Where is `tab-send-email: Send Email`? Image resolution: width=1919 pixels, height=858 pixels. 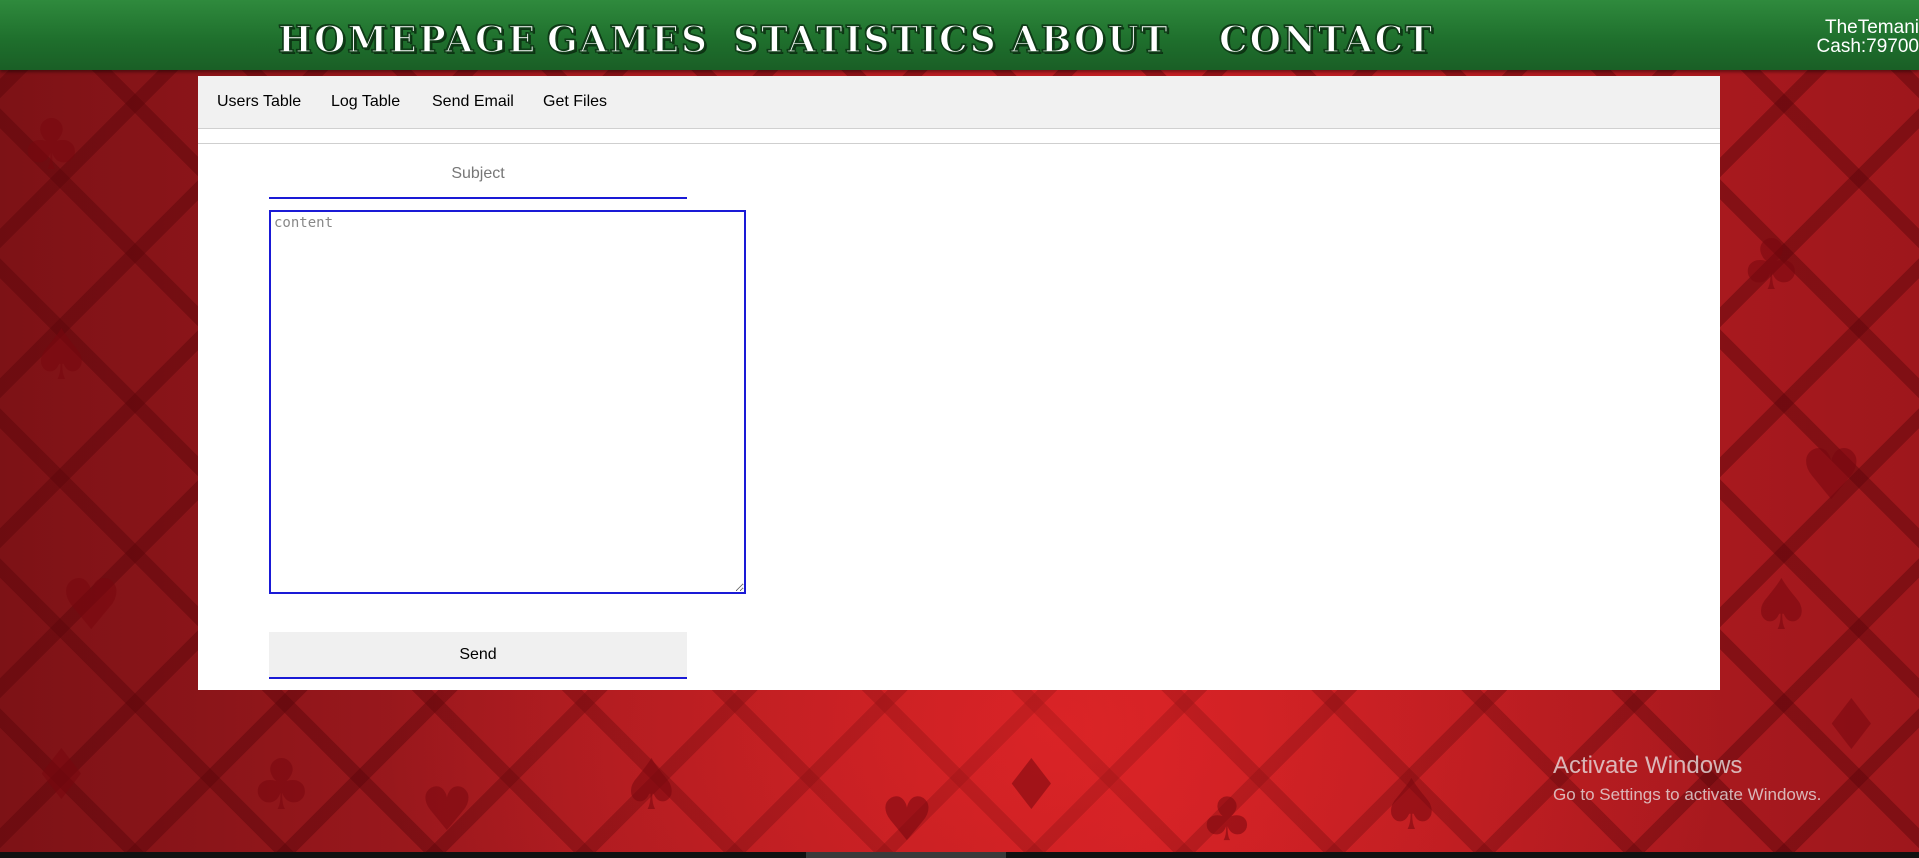 tab-send-email: Send Email is located at coordinates (473, 102).